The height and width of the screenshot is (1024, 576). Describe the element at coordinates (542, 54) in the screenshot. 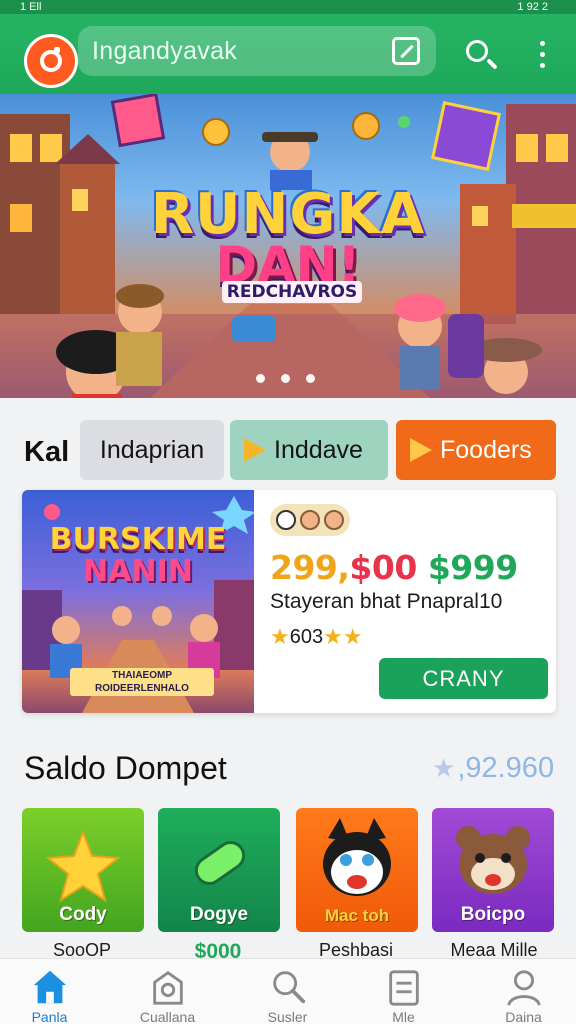

I see `more-vert-icon` at that location.